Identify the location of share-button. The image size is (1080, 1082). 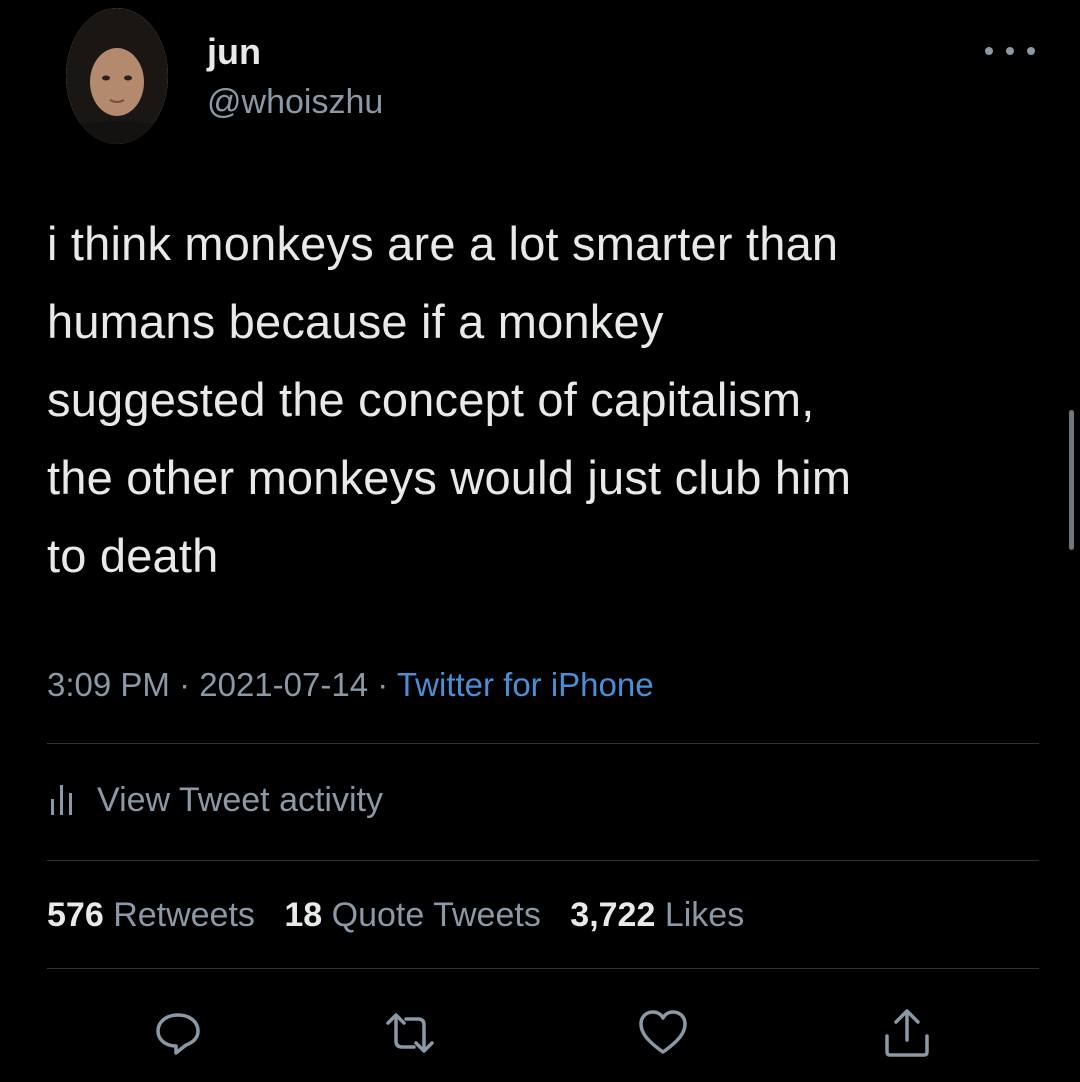
(907, 1033).